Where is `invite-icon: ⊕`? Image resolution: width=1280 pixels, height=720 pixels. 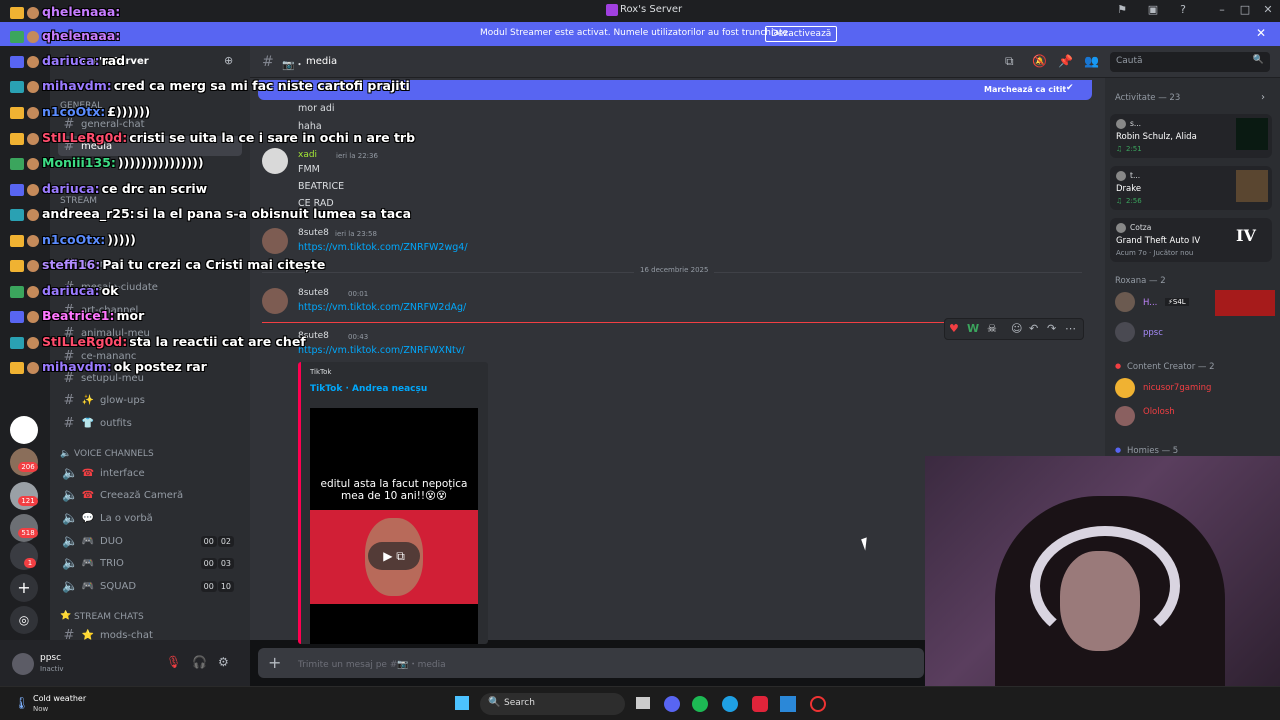 invite-icon: ⊕ is located at coordinates (228, 60).